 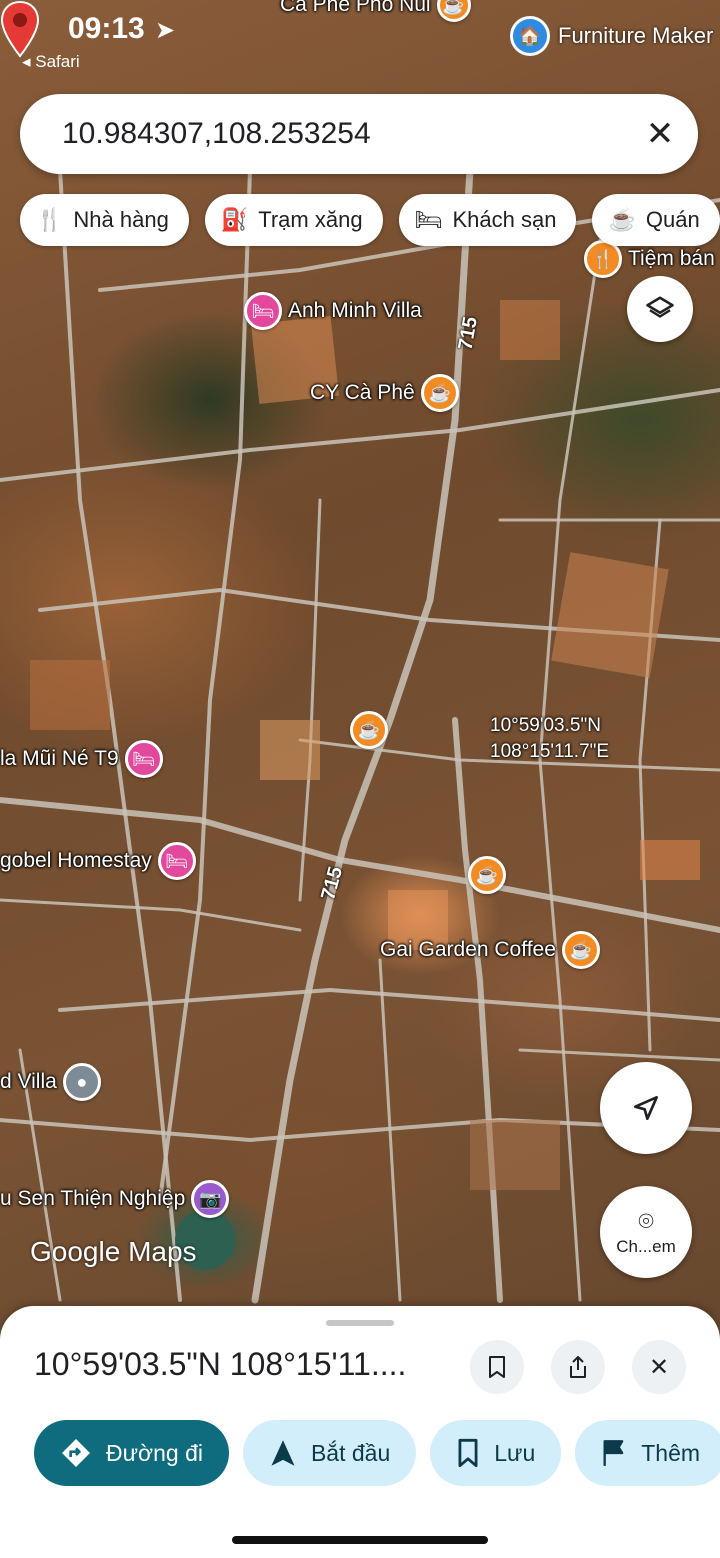 I want to click on chip-label: Quán, so click(x=672, y=219).